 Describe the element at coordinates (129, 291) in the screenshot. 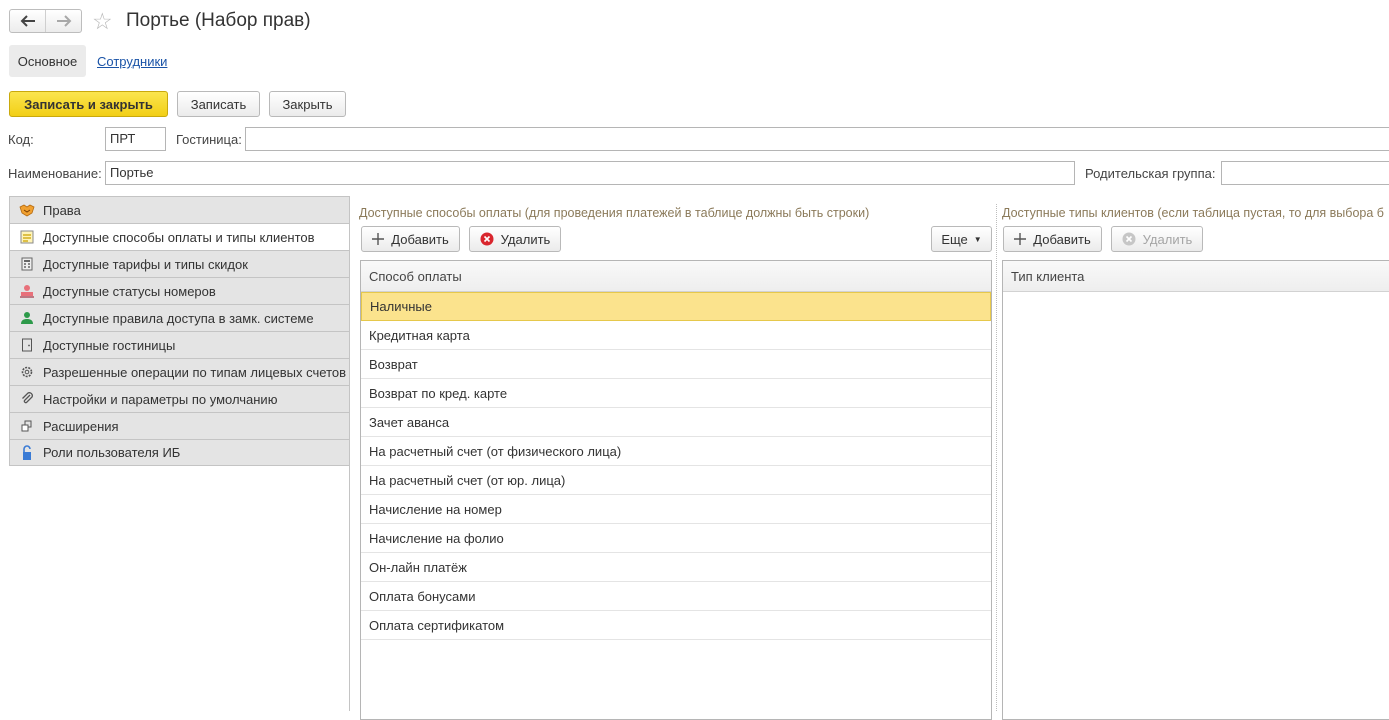

I see `tab-label: Доступные статусы номеров` at that location.